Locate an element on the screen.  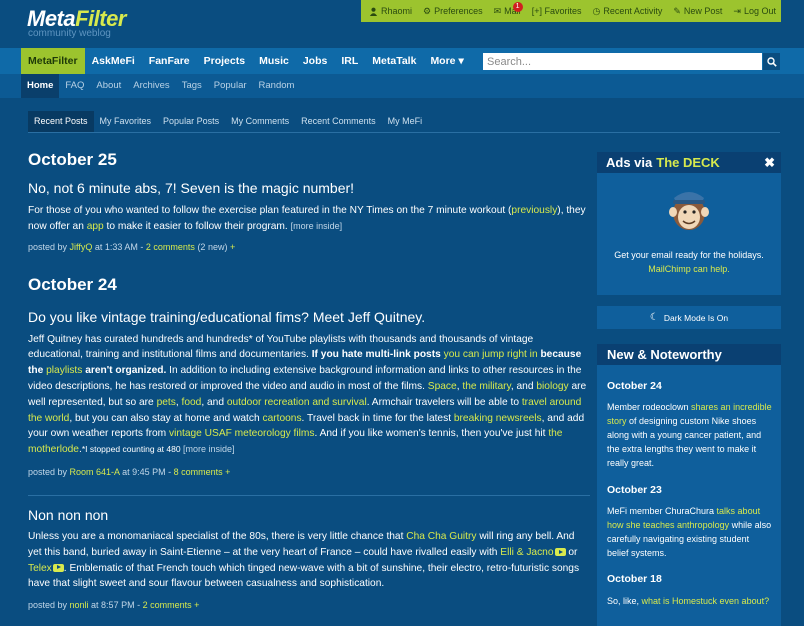
tabs-divider is located at coordinates (404, 132).